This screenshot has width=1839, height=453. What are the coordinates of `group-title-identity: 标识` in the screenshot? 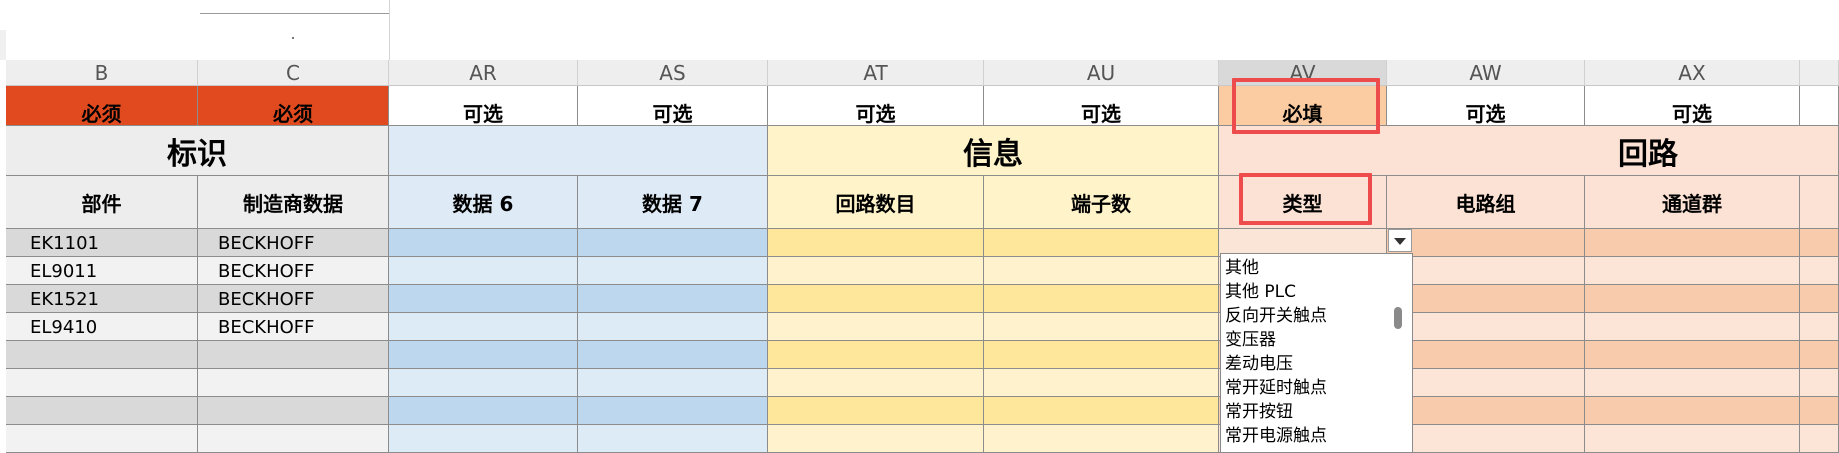 It's located at (197, 151).